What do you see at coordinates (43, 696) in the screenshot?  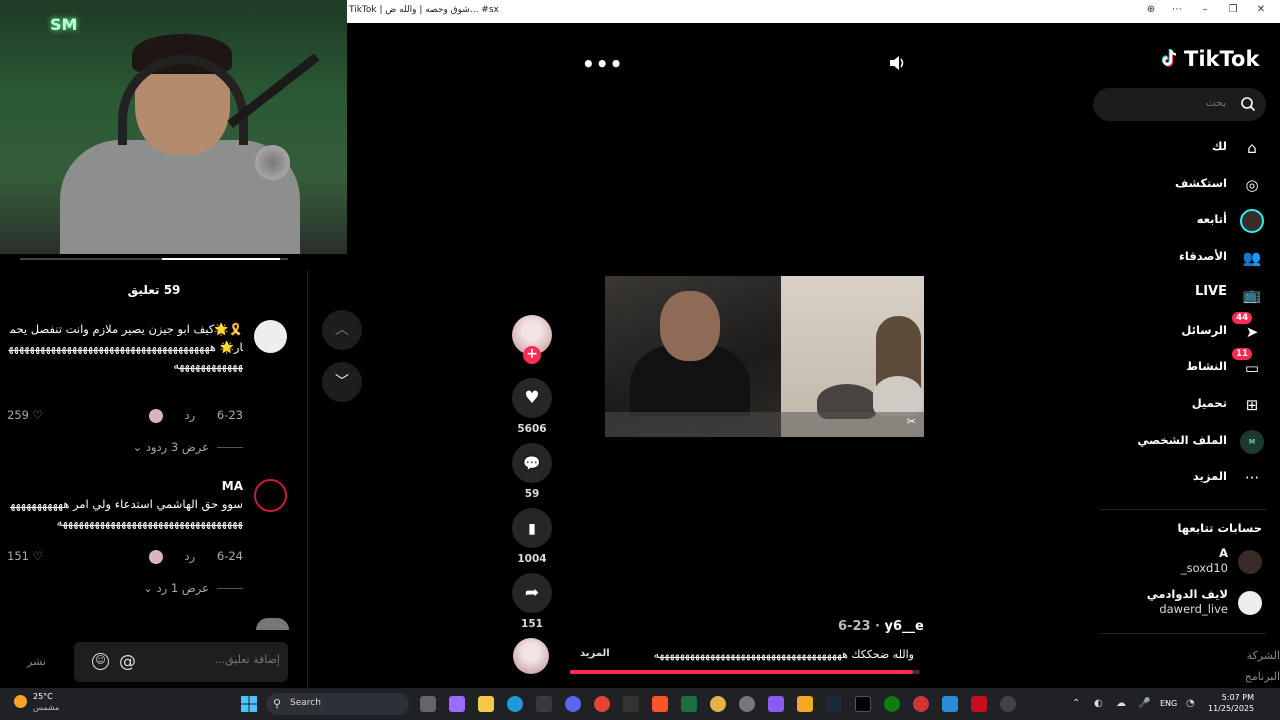 I see `weather-temp: 25°C` at bounding box center [43, 696].